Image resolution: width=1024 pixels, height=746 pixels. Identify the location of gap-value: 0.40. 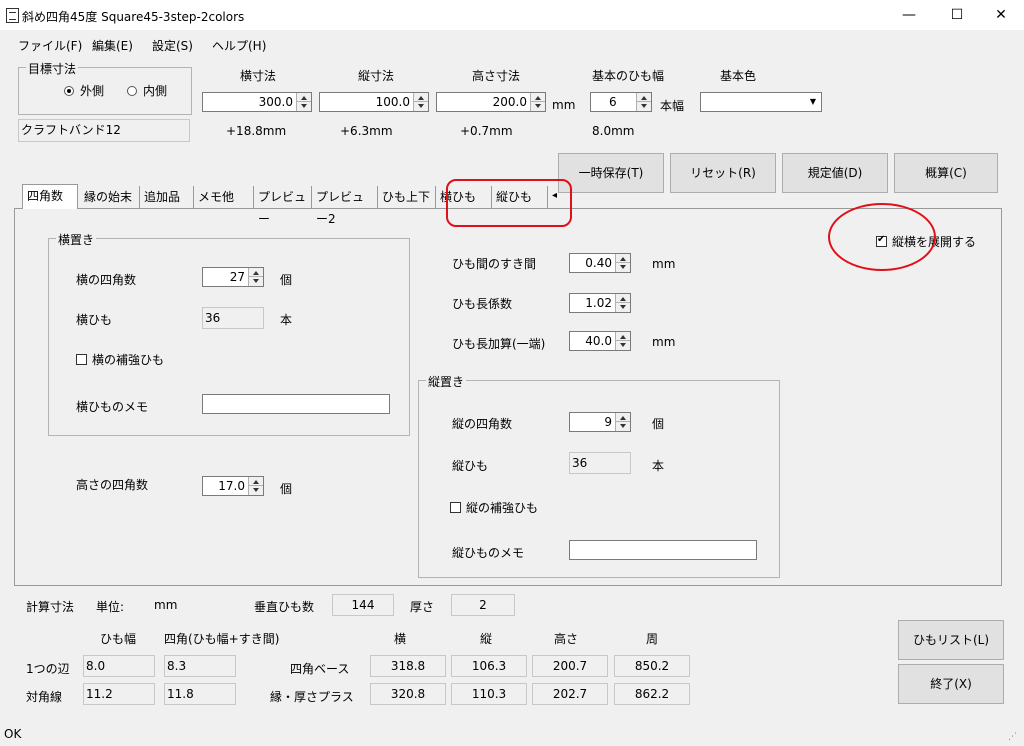
(598, 263).